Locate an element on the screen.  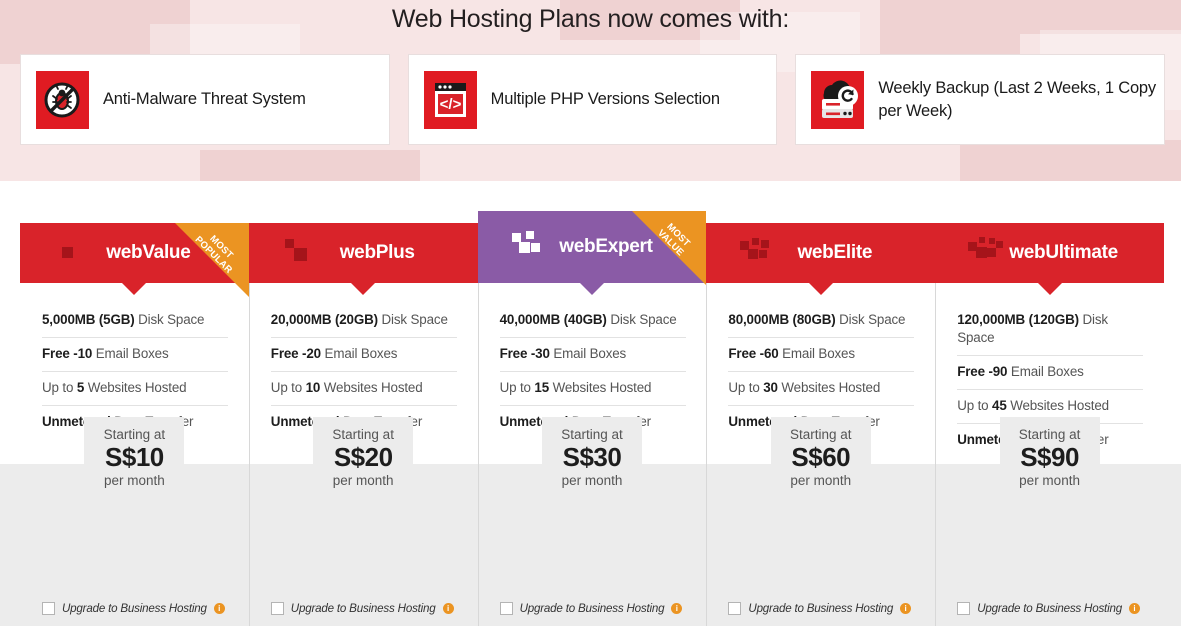
plan-name: webExpert is located at coordinates (606, 246).